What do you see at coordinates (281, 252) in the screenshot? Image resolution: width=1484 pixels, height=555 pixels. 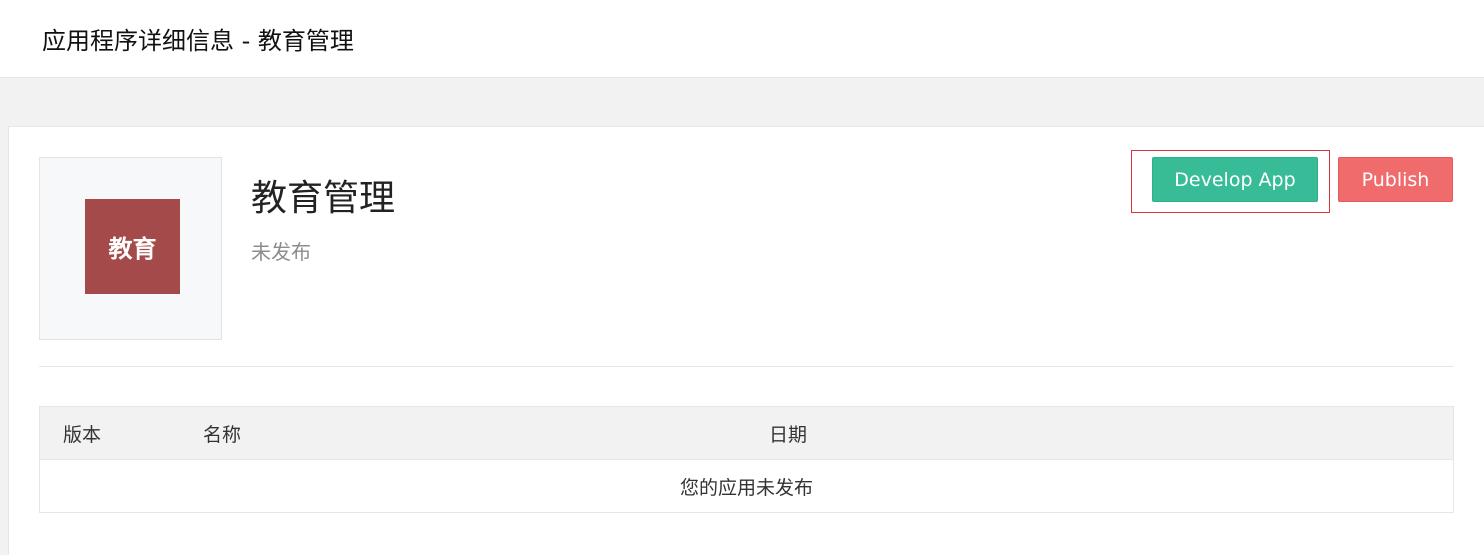 I see `app-status: 未发布` at bounding box center [281, 252].